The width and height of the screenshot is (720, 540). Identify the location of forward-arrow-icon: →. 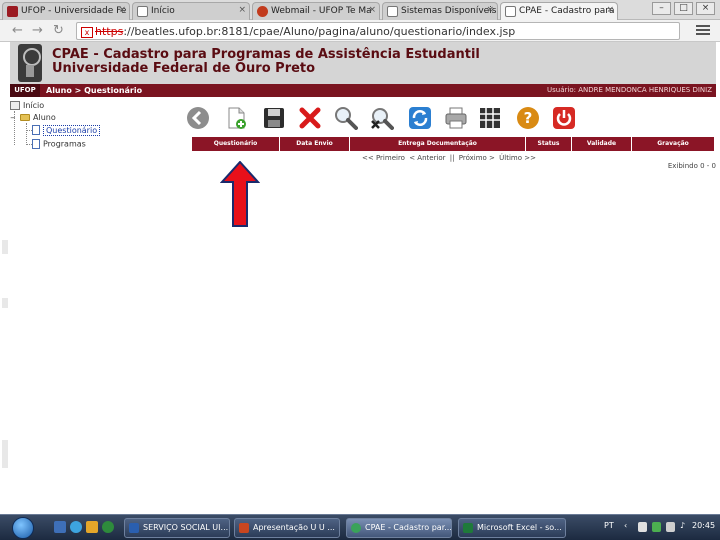
(37, 30).